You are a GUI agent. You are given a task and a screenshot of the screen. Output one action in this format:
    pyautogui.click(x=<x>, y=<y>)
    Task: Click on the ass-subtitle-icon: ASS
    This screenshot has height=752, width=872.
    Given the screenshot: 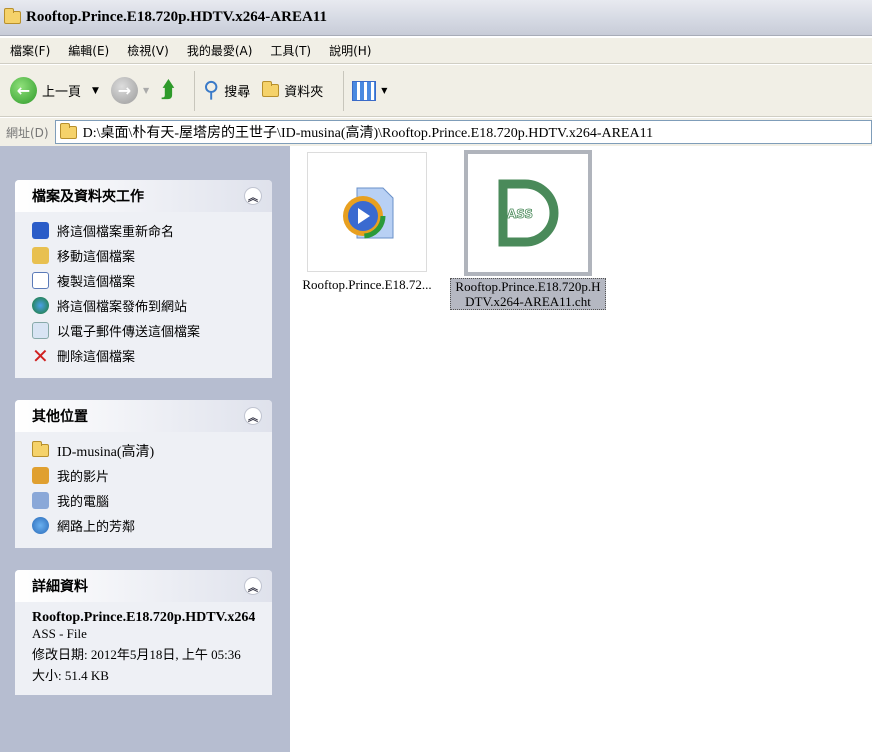 What is the action you would take?
    pyautogui.click(x=528, y=213)
    